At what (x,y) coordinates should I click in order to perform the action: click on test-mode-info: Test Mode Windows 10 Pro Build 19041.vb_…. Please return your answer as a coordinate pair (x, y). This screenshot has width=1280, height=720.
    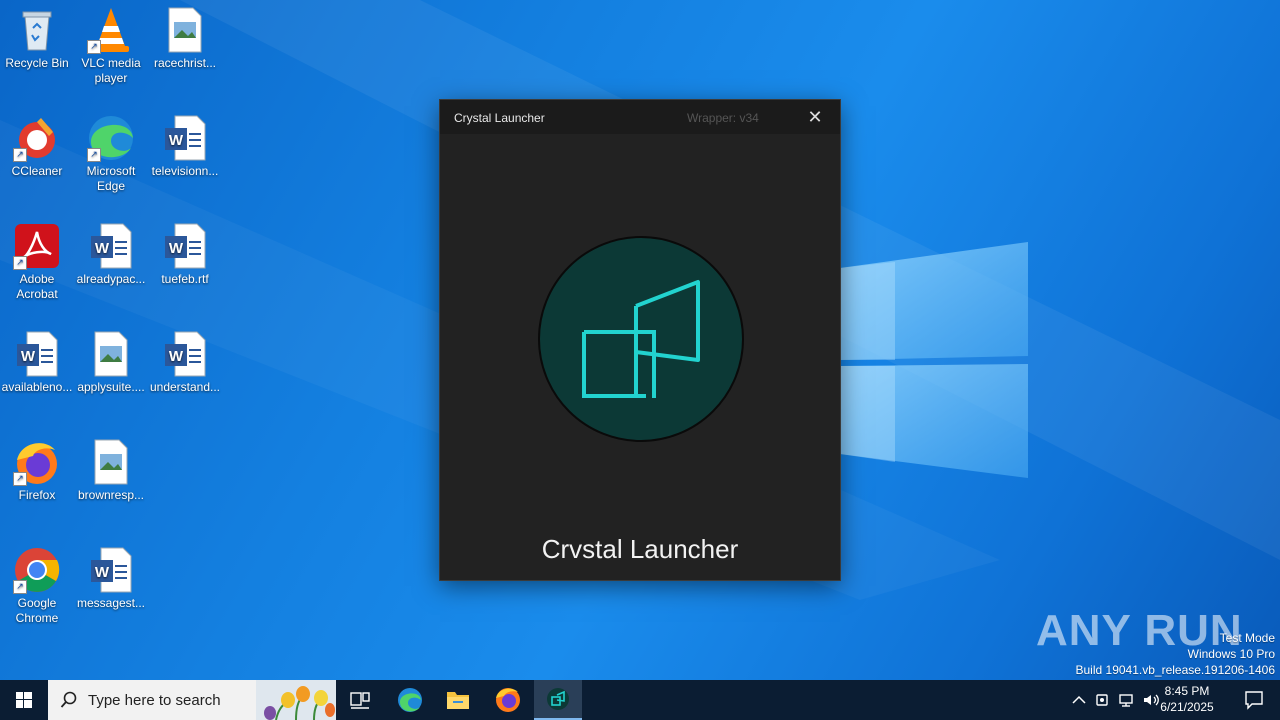
    Looking at the image, I should click on (1176, 654).